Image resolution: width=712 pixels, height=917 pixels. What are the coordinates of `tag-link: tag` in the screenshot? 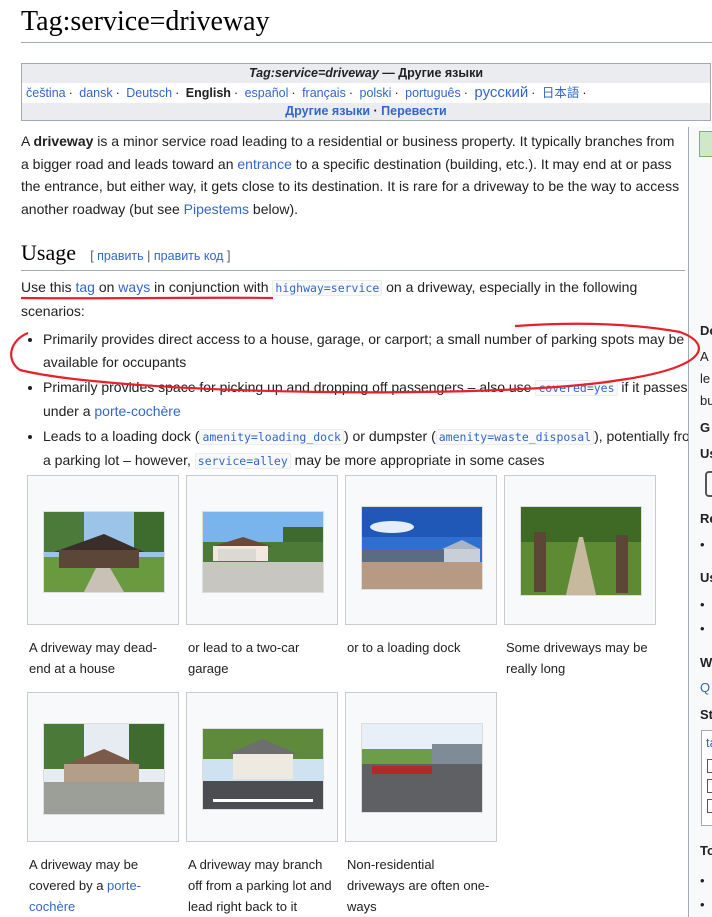 It's located at (84, 287).